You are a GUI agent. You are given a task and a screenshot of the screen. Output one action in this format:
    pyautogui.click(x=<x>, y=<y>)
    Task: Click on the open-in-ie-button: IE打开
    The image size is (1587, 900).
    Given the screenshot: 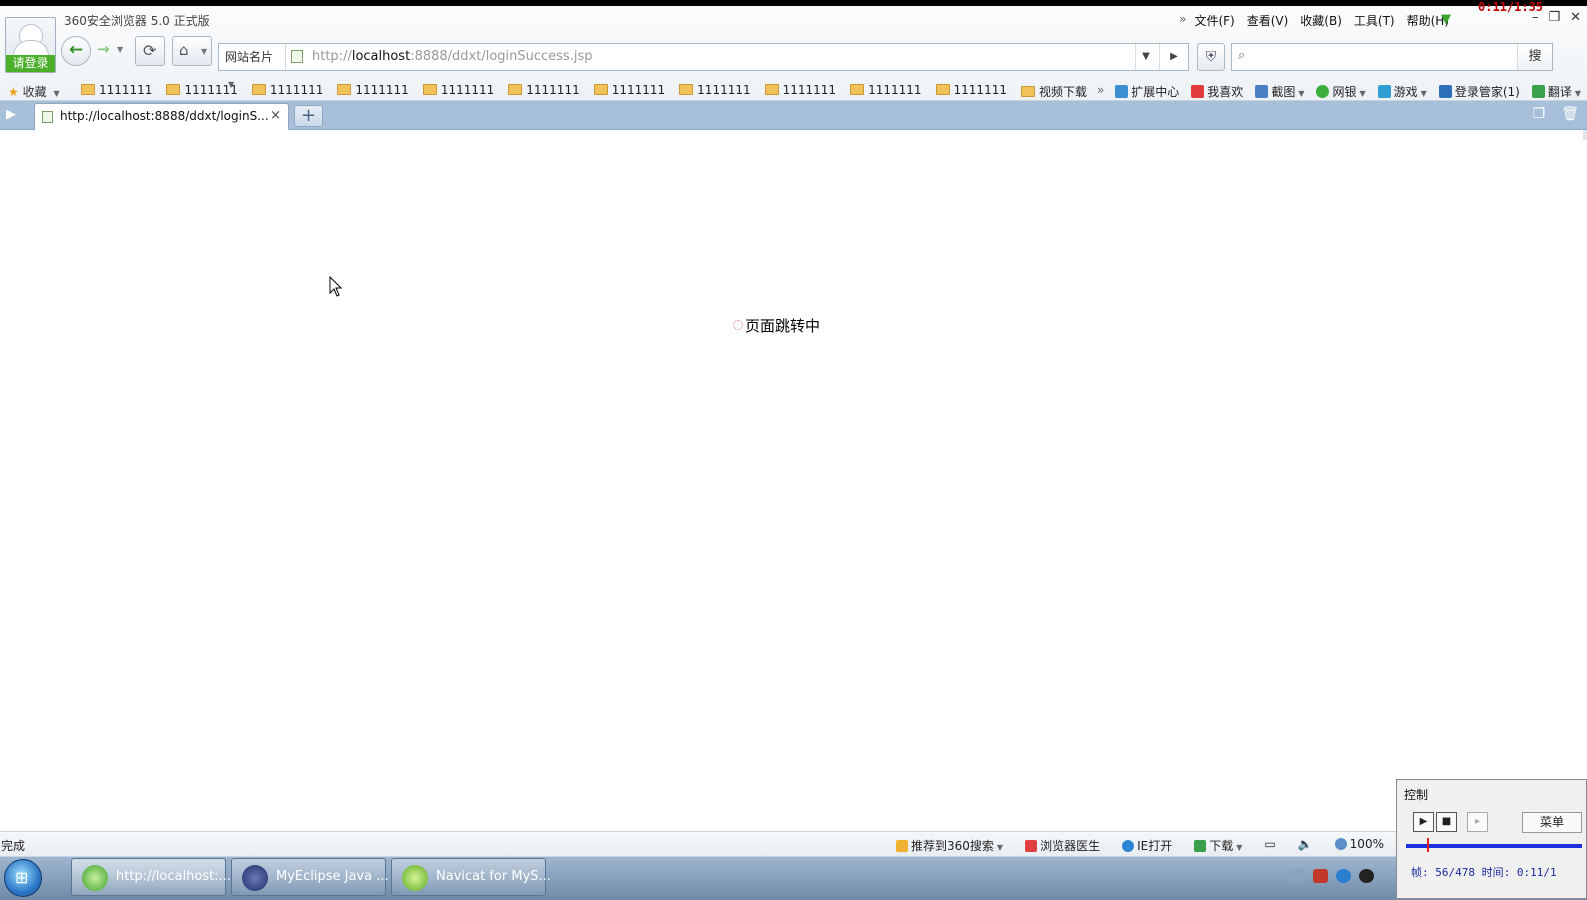 What is the action you would take?
    pyautogui.click(x=1147, y=845)
    